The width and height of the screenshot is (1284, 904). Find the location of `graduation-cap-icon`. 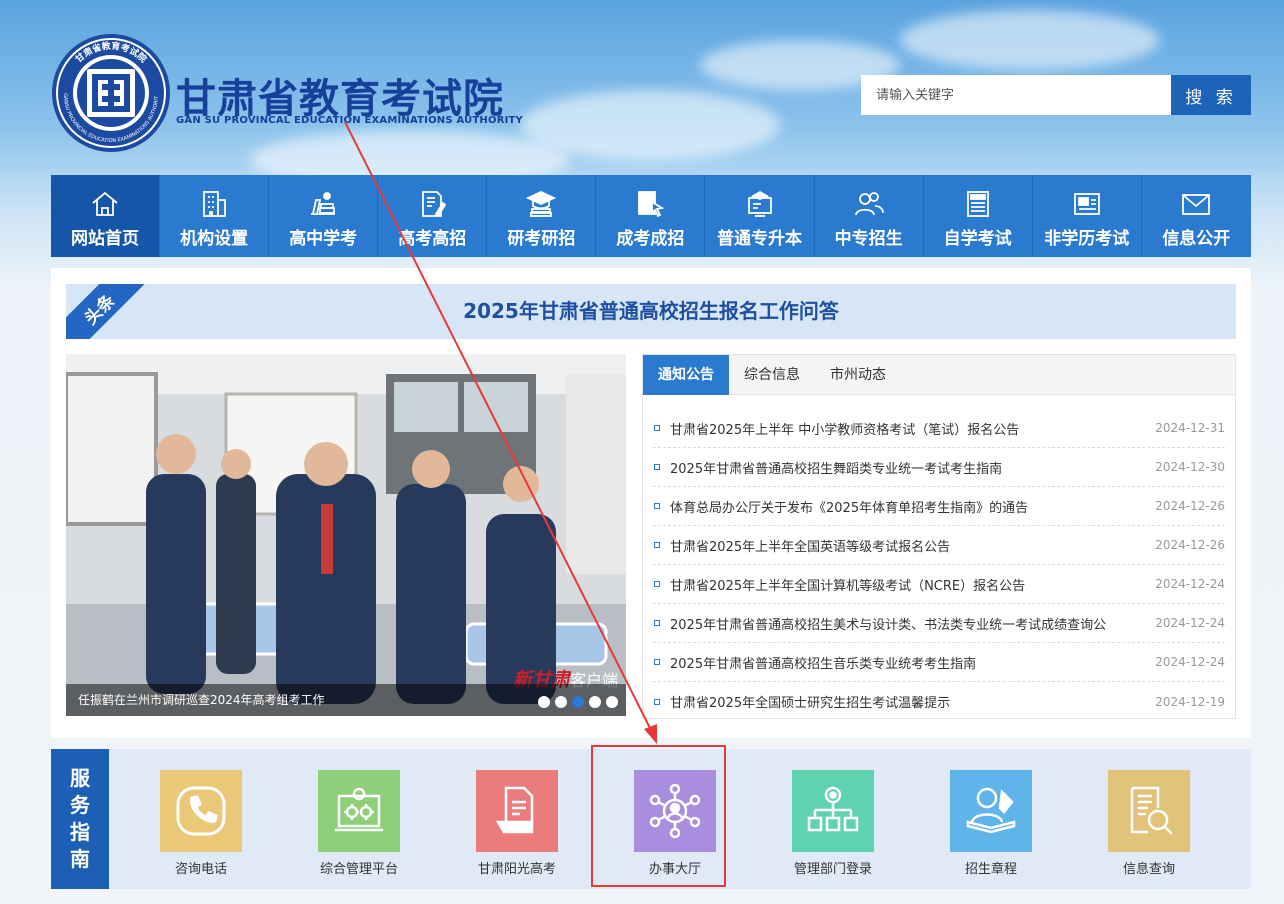

graduation-cap-icon is located at coordinates (541, 204).